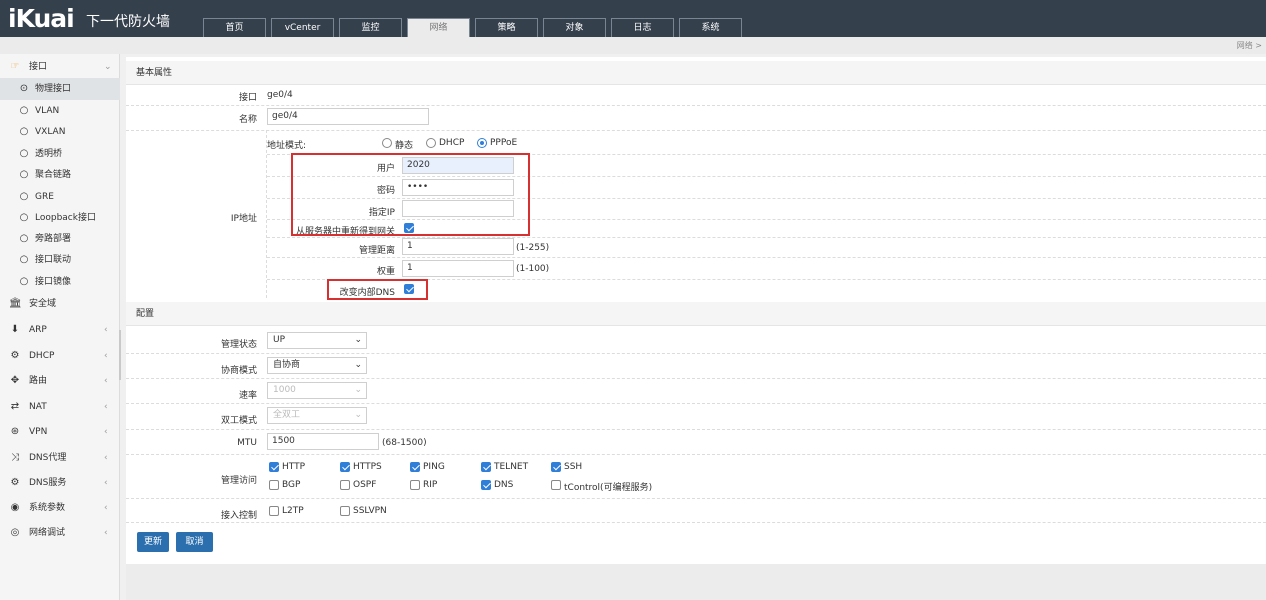 The height and width of the screenshot is (600, 1266). I want to click on tab-monitor: 监控, so click(370, 27).